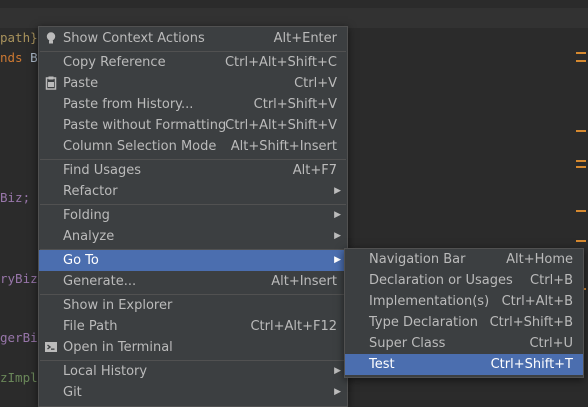 The width and height of the screenshot is (588, 407). I want to click on menu-item-git: Git ▶, so click(193, 392).